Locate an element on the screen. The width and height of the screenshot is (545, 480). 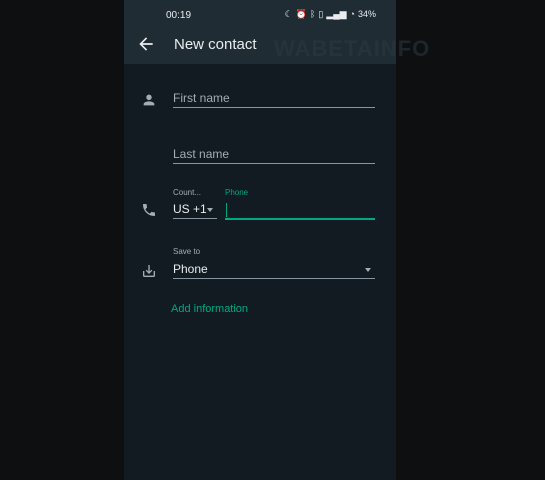
save-to-value: Phone is located at coordinates (190, 269).